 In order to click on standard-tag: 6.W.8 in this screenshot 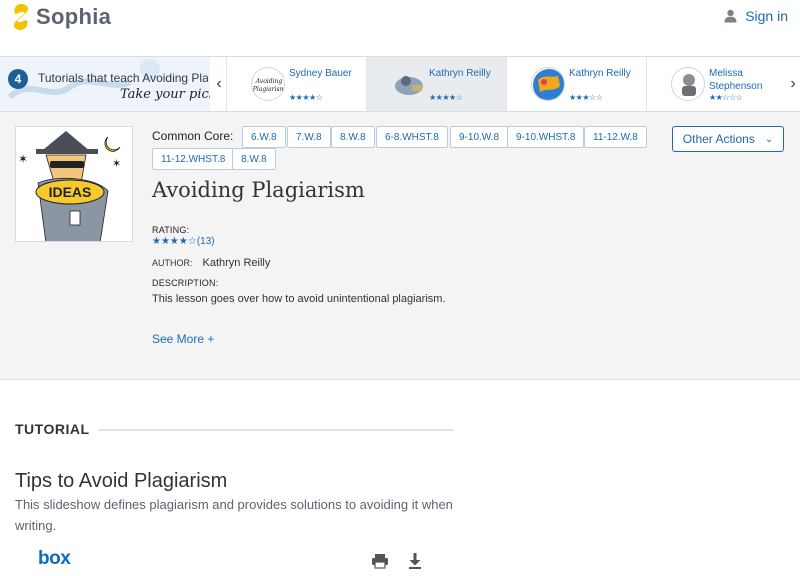, I will do `click(264, 137)`.